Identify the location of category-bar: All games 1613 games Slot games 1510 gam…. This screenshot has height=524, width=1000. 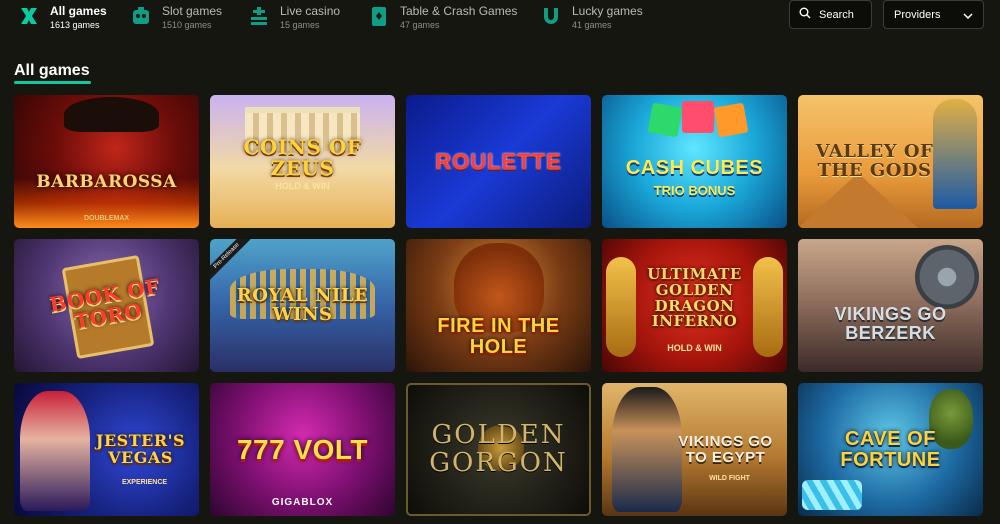
(500, 17).